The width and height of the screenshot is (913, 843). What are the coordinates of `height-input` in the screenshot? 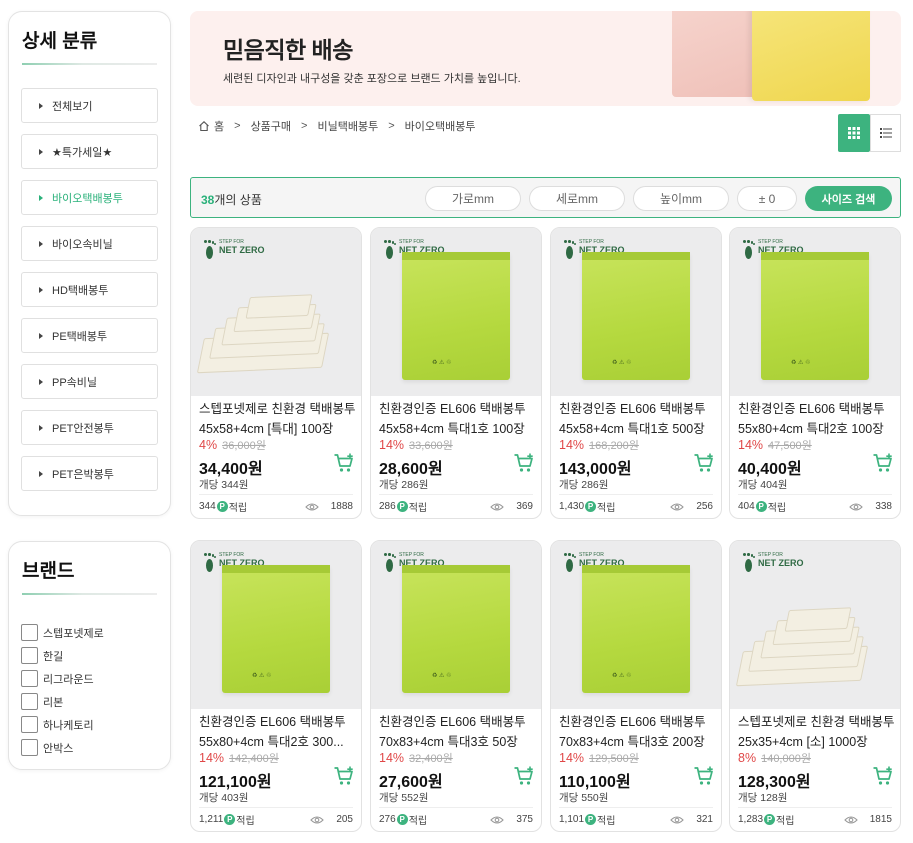 It's located at (681, 198).